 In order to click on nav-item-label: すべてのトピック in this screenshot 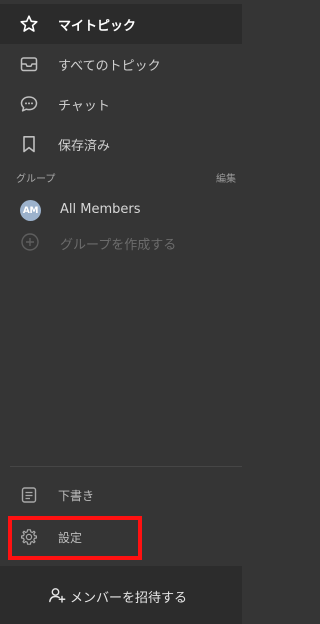, I will do `click(109, 66)`.